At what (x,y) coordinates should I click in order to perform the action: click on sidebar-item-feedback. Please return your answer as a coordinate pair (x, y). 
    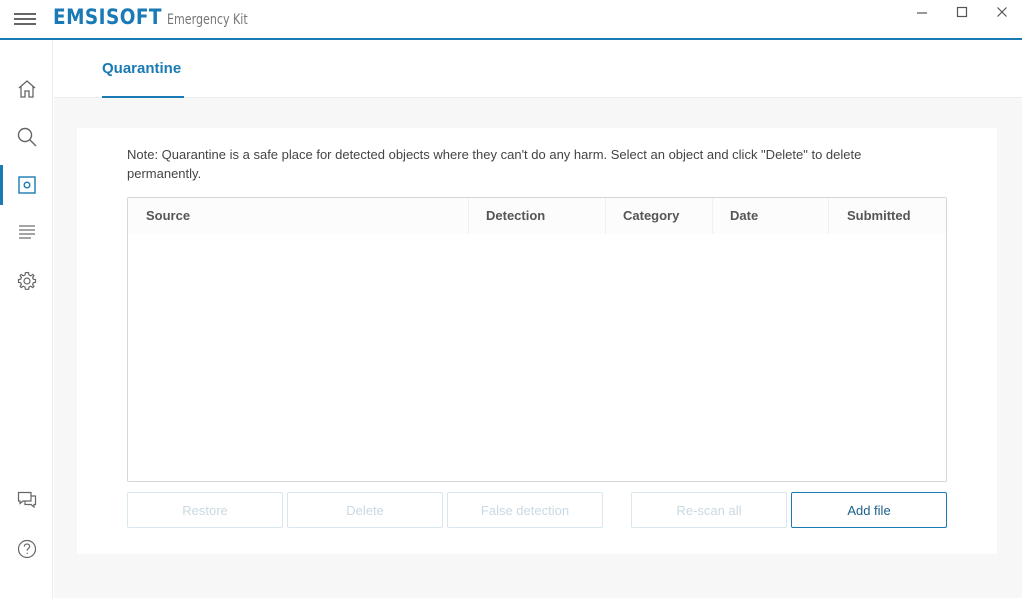
    Looking at the image, I should click on (26, 500).